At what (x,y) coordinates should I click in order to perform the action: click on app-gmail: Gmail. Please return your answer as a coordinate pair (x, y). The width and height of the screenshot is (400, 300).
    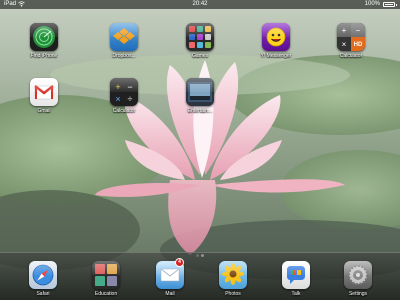
    Looking at the image, I should click on (44, 96).